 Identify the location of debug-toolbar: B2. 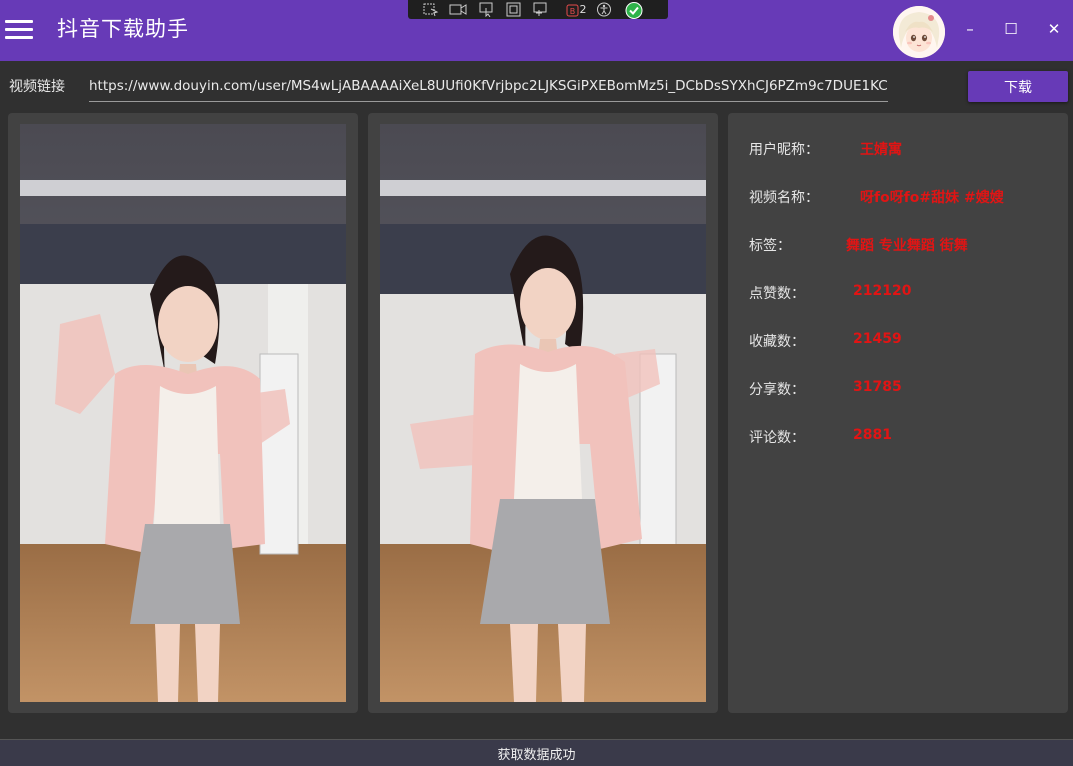
(538, 9).